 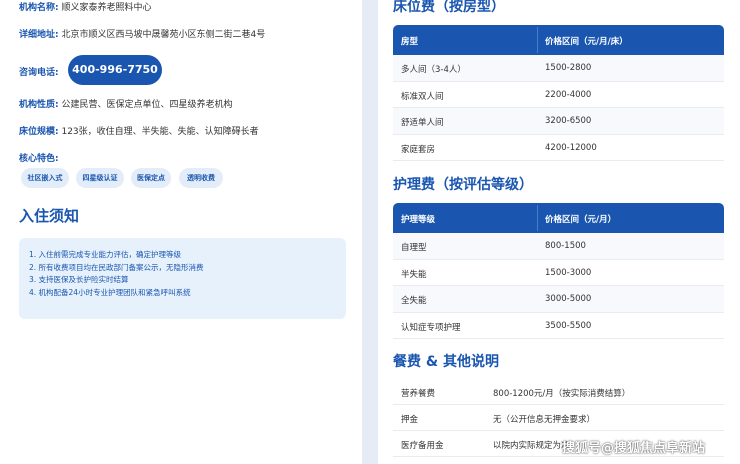 I want to click on feature-tag: 四星级认证, so click(x=100, y=178).